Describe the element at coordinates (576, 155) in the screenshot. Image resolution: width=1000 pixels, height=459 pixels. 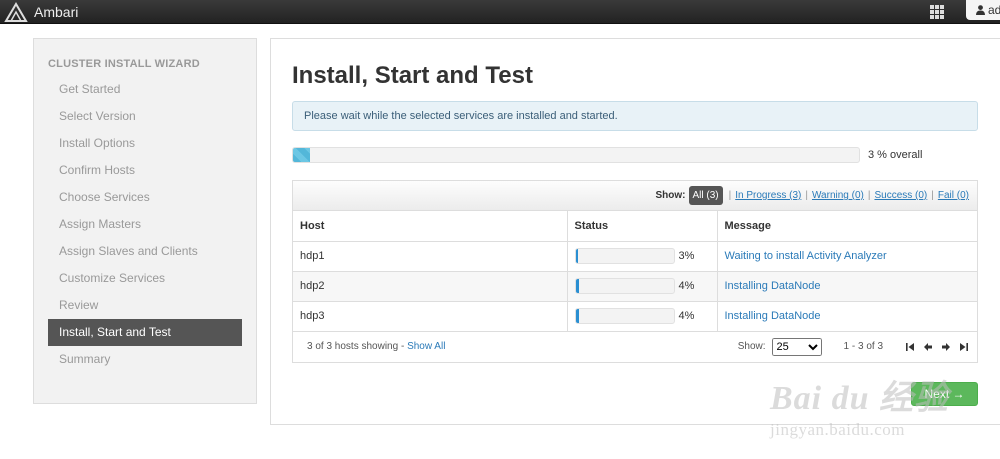
I see `overall-progress-bar` at that location.